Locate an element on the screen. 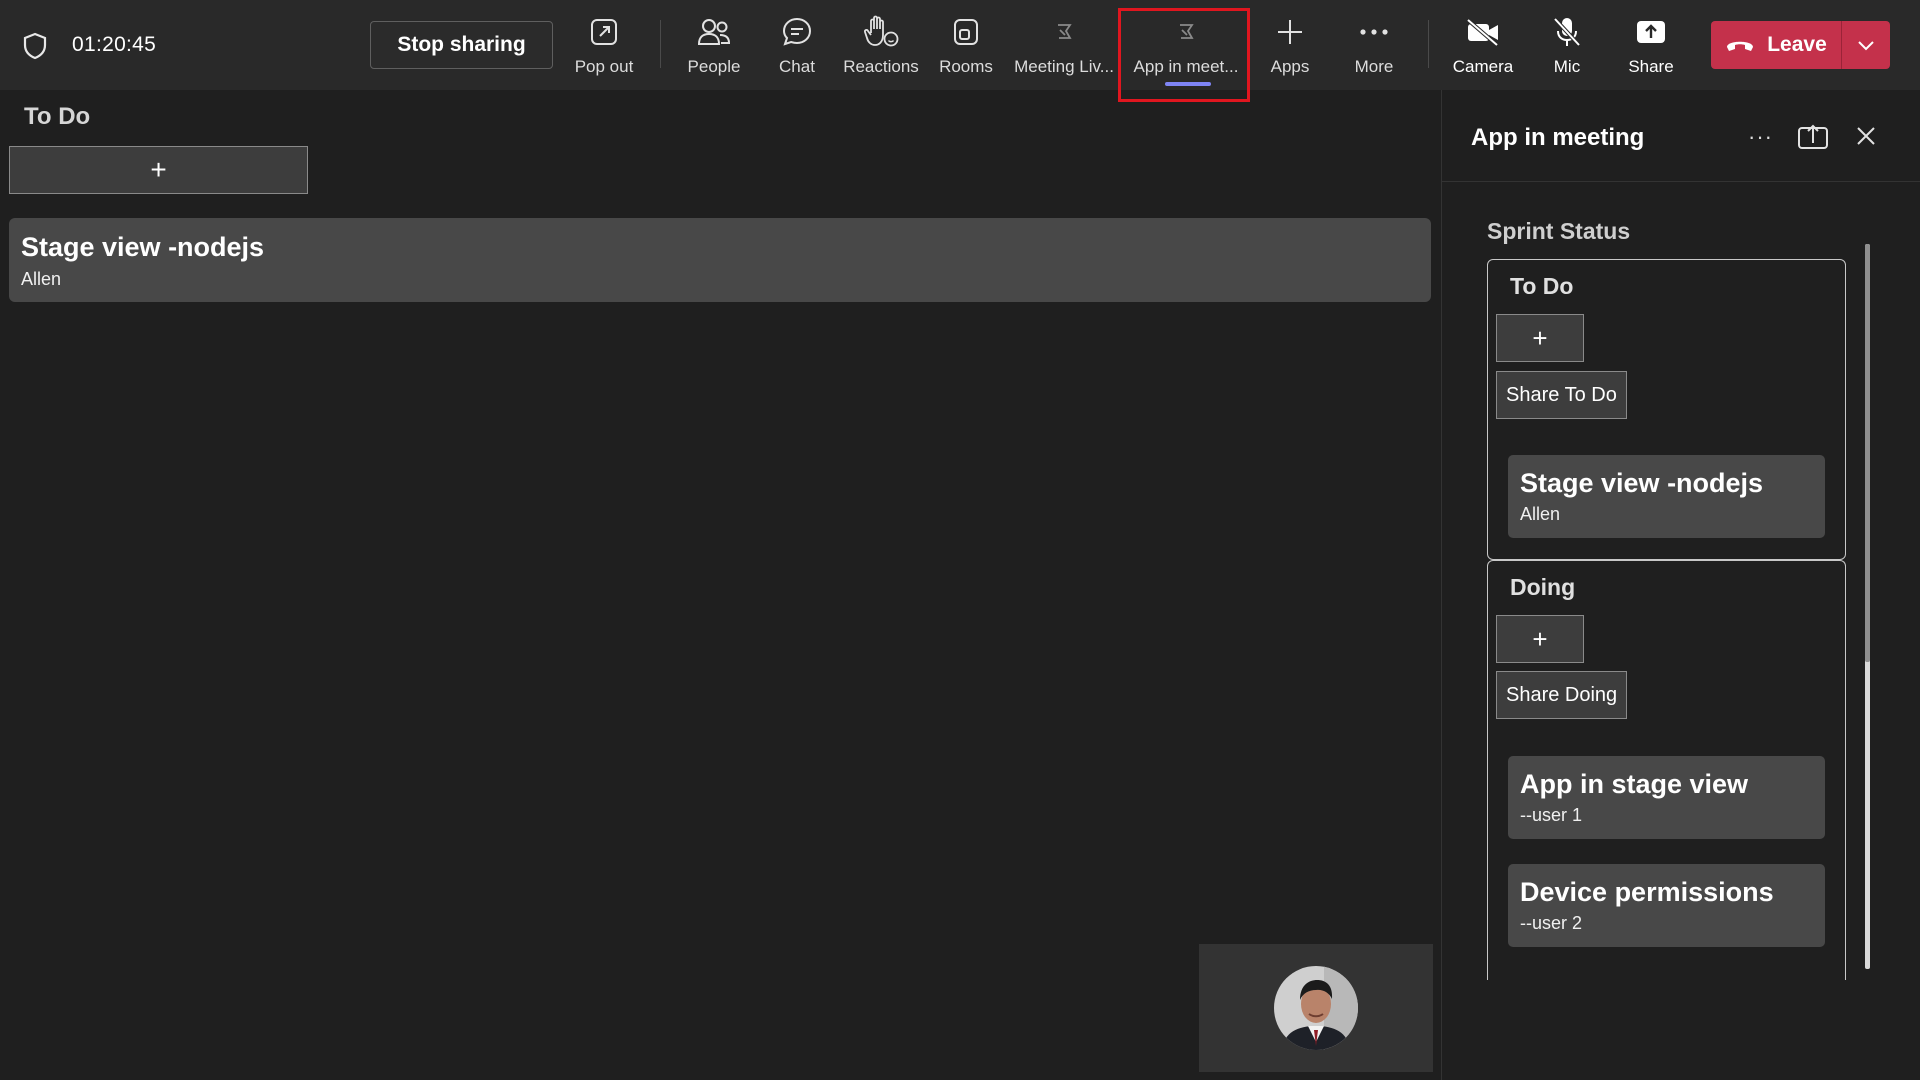  more-icon is located at coordinates (1374, 32).